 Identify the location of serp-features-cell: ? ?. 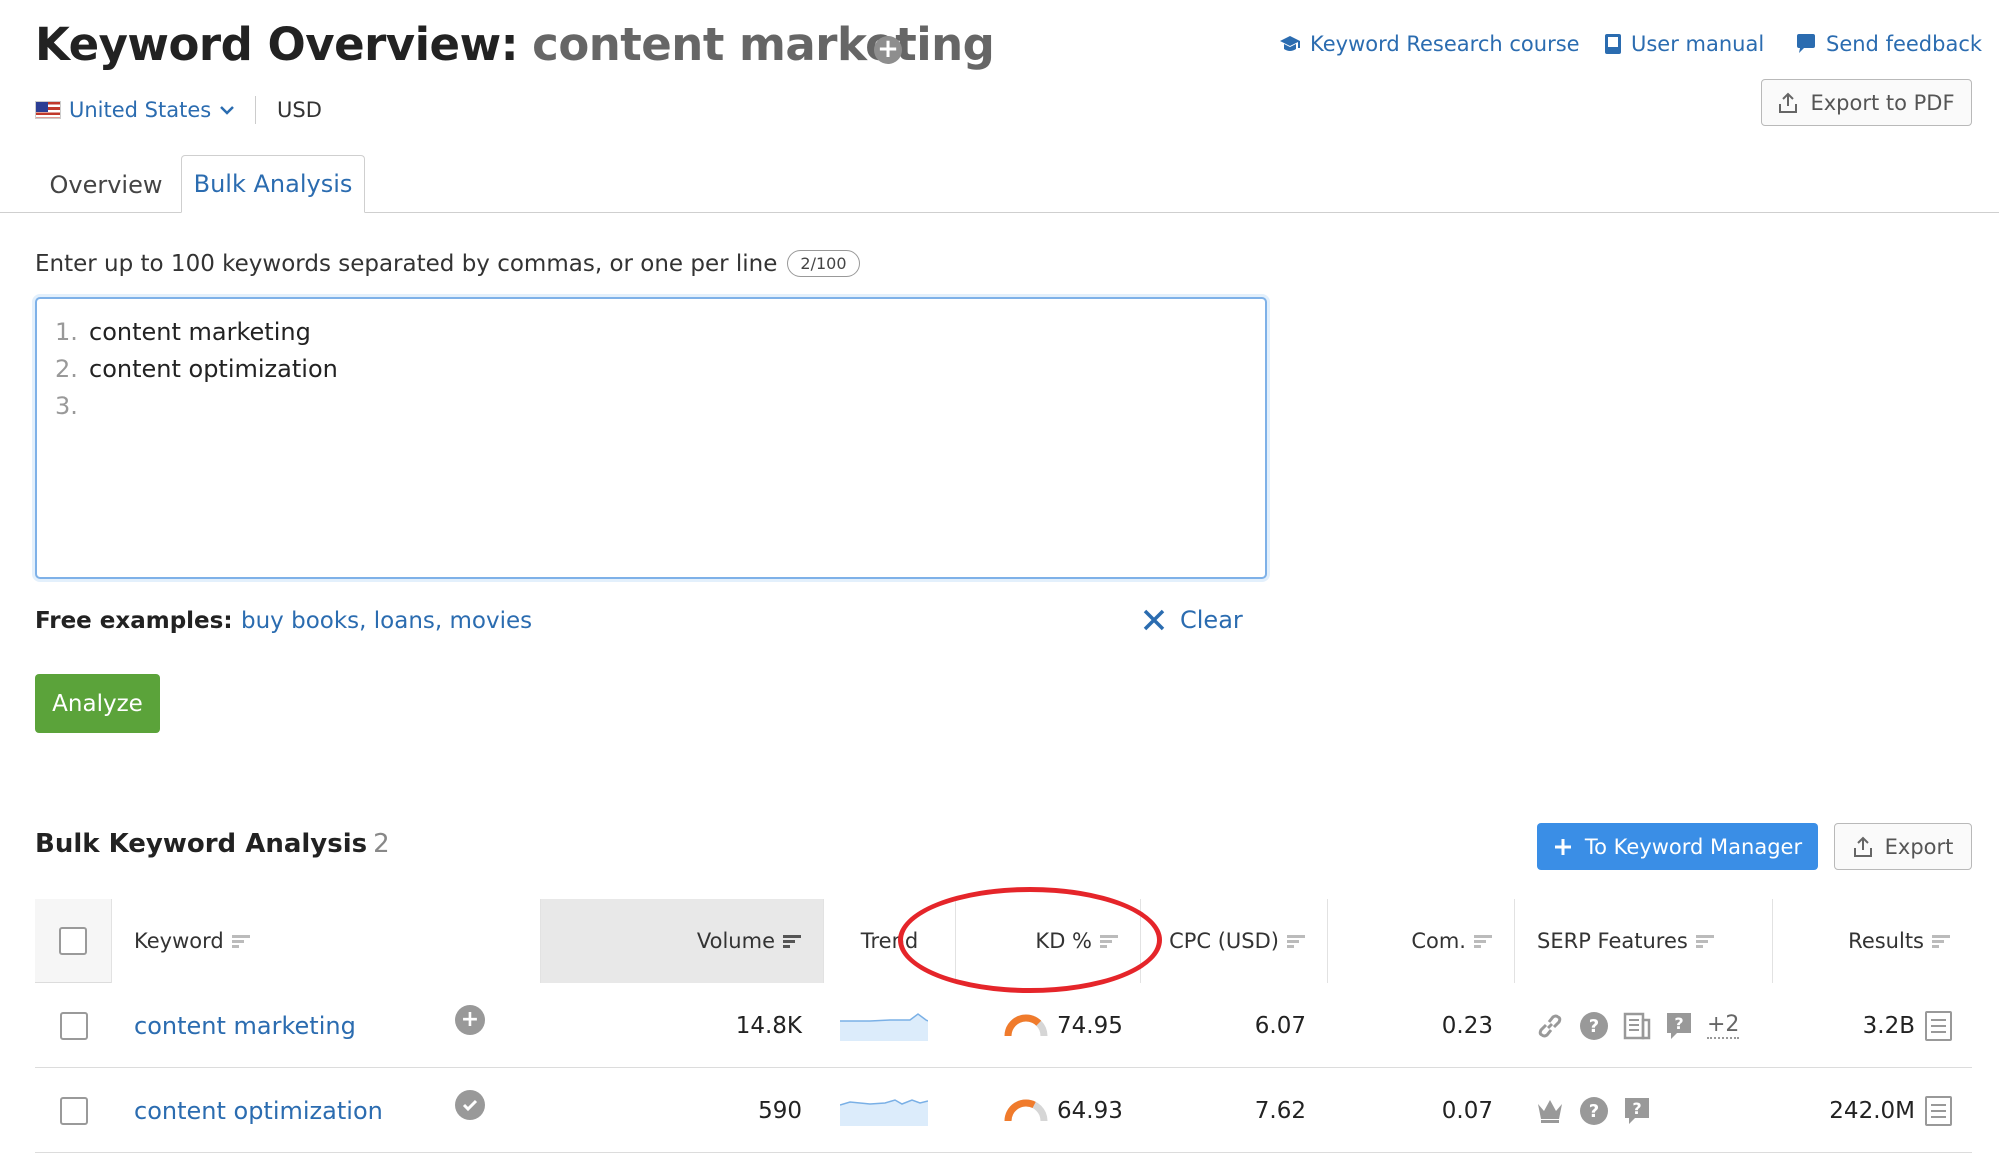
(1593, 1110).